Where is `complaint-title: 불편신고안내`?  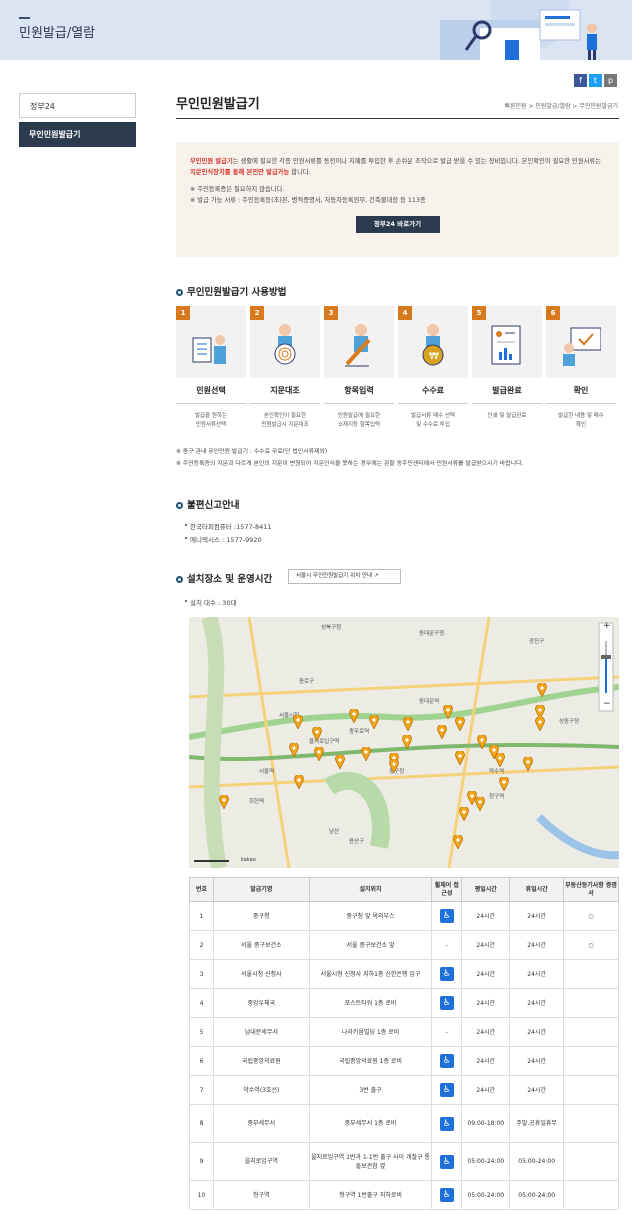
complaint-title: 불편신고안내 is located at coordinates (213, 505).